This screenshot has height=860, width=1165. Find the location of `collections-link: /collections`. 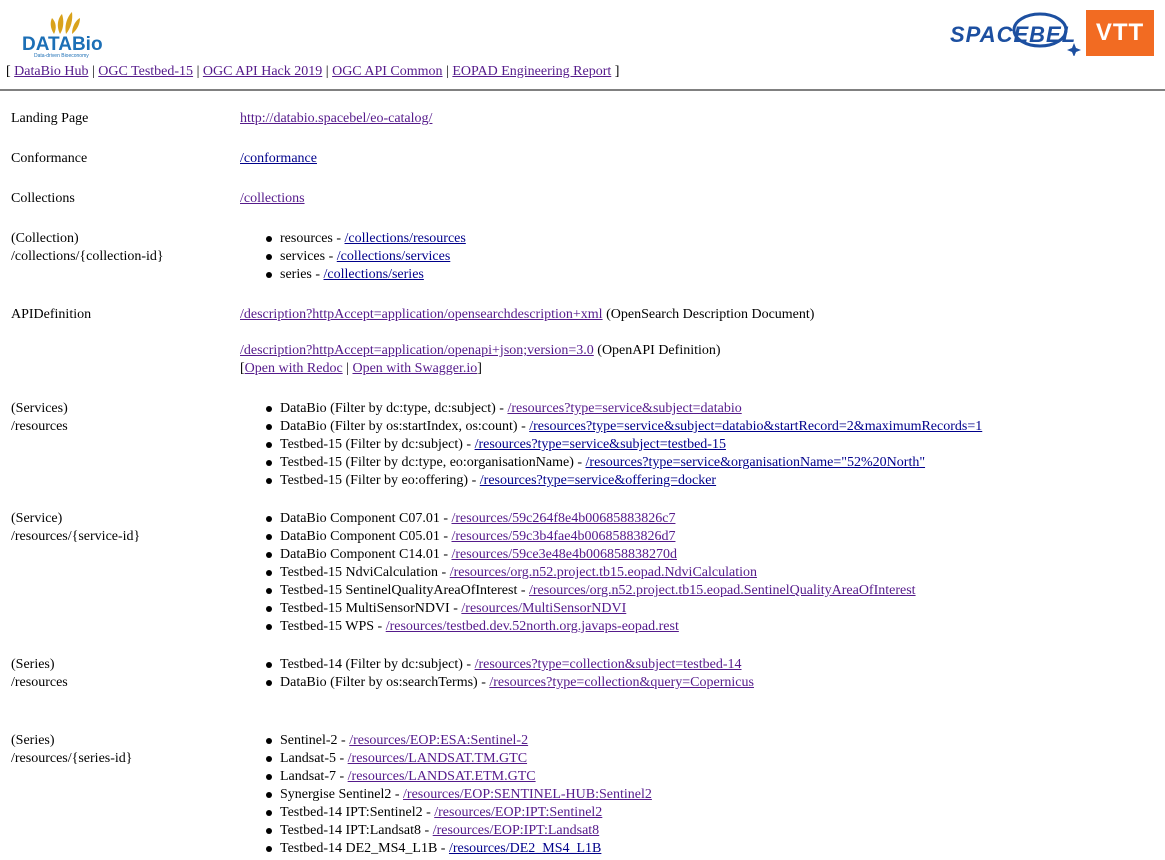

collections-link: /collections is located at coordinates (272, 198).